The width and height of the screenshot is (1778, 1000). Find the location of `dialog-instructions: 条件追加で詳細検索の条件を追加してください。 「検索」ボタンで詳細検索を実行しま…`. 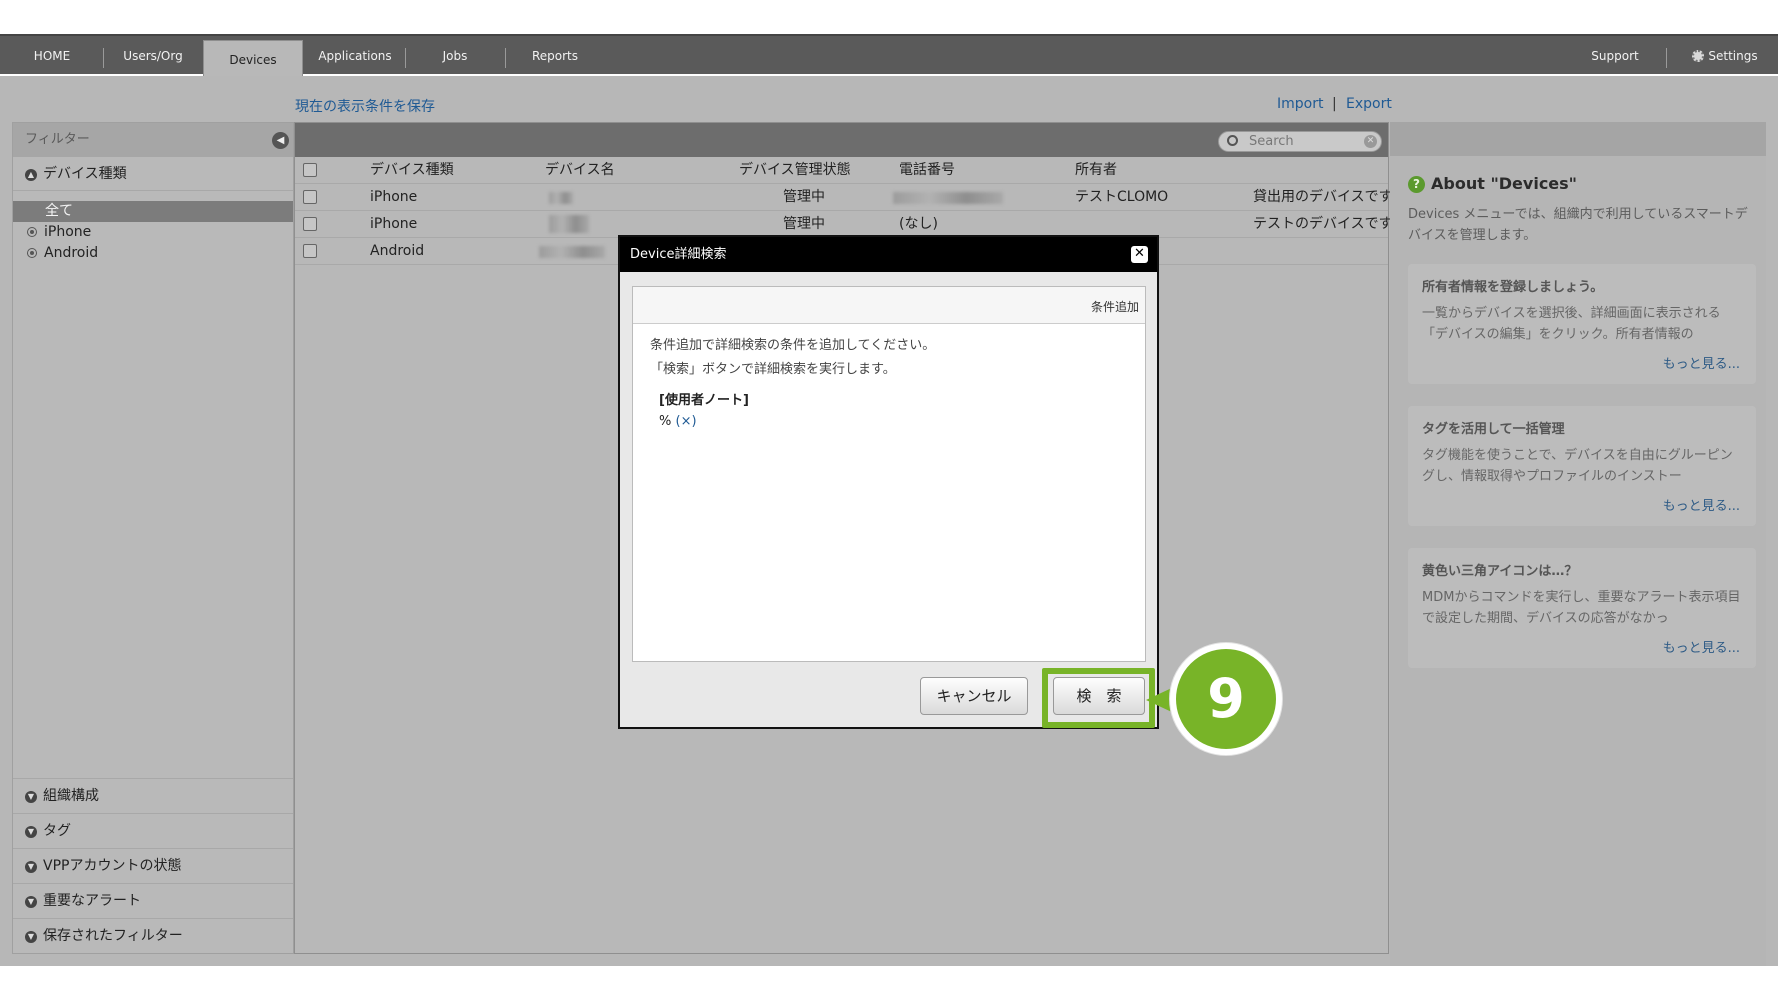

dialog-instructions: 条件追加で詳細検索の条件を追加してください。 「検索」ボタンで詳細検索を実行しま… is located at coordinates (889, 383).